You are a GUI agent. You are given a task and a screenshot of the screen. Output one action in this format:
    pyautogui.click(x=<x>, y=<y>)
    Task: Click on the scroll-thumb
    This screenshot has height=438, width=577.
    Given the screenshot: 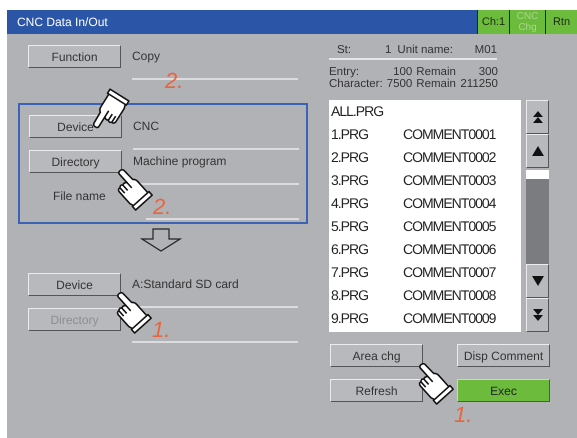 What is the action you would take?
    pyautogui.click(x=537, y=174)
    